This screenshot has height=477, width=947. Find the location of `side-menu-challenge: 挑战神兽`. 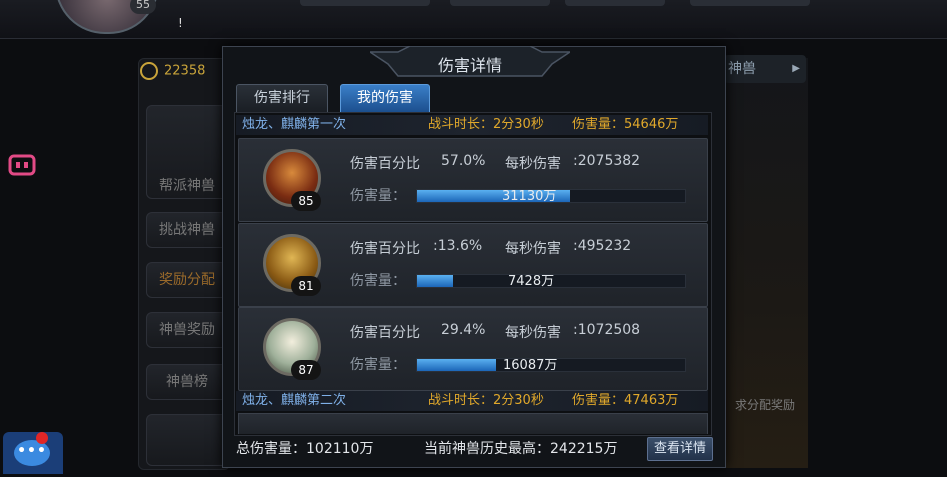

side-menu-challenge: 挑战神兽 is located at coordinates (187, 230).